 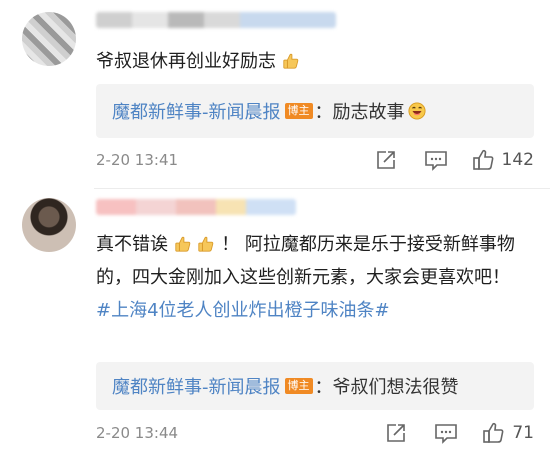 What do you see at coordinates (416, 111) in the screenshot?
I see `laughing-emoji-icon` at bounding box center [416, 111].